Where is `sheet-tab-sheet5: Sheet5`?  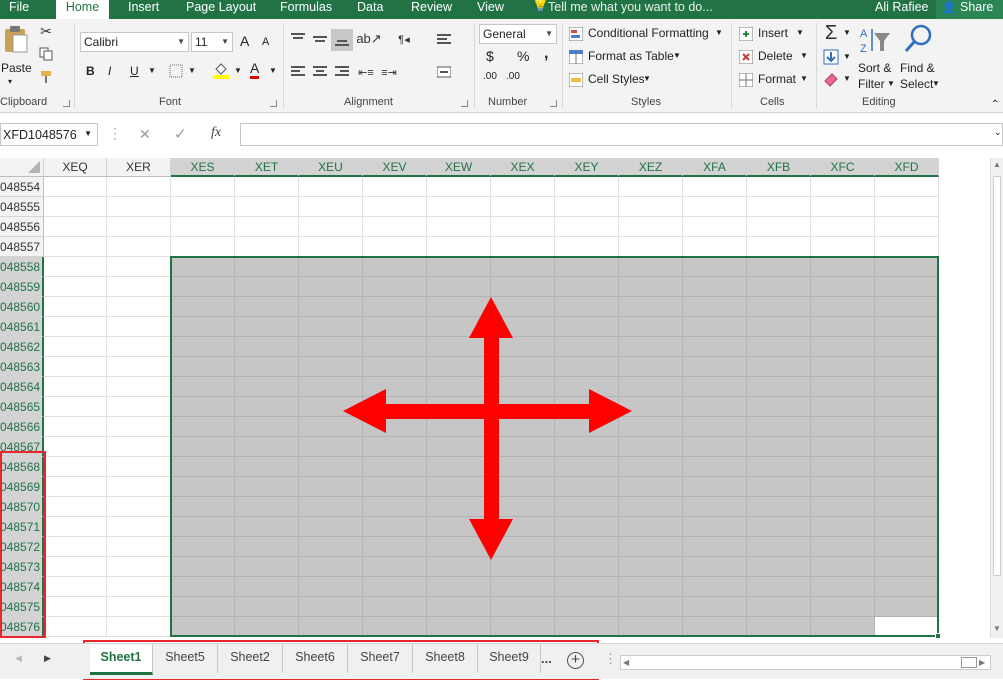 sheet-tab-sheet5: Sheet5 is located at coordinates (185, 658).